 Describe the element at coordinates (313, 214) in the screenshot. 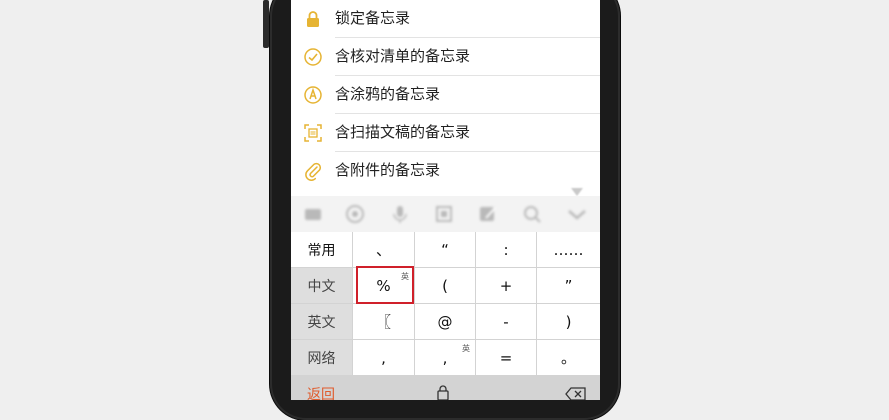

I see `keyboard-icon` at that location.